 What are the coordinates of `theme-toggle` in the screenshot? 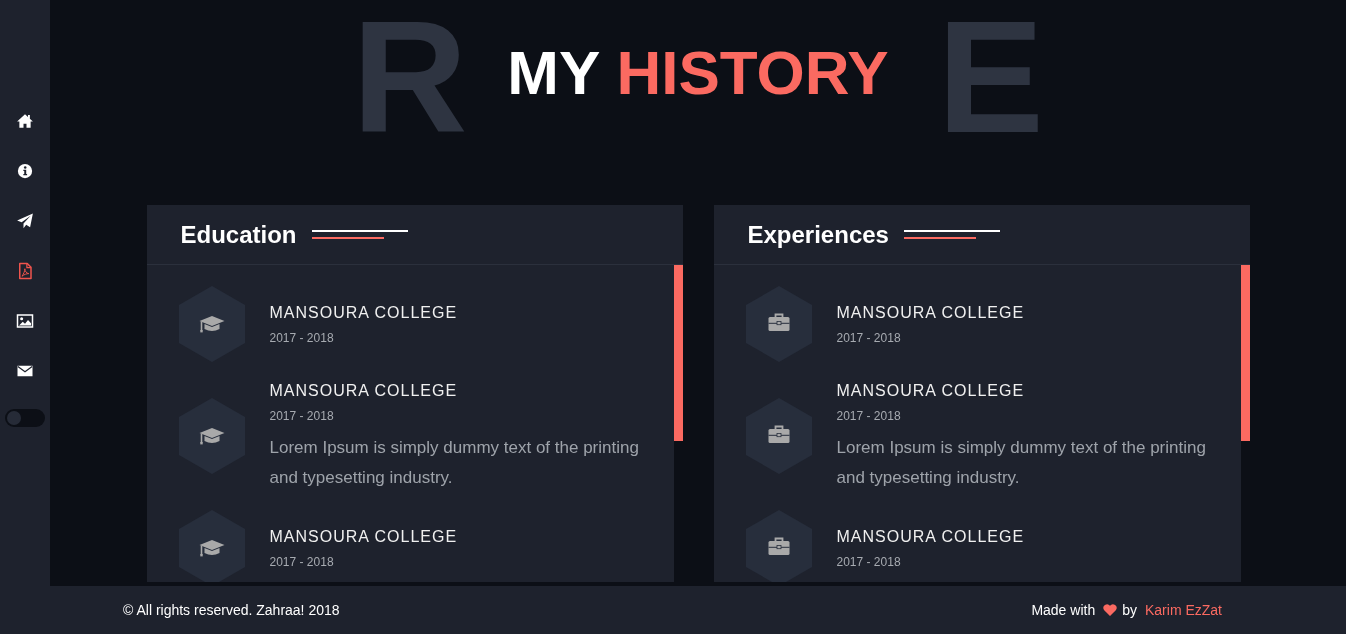 It's located at (25, 418).